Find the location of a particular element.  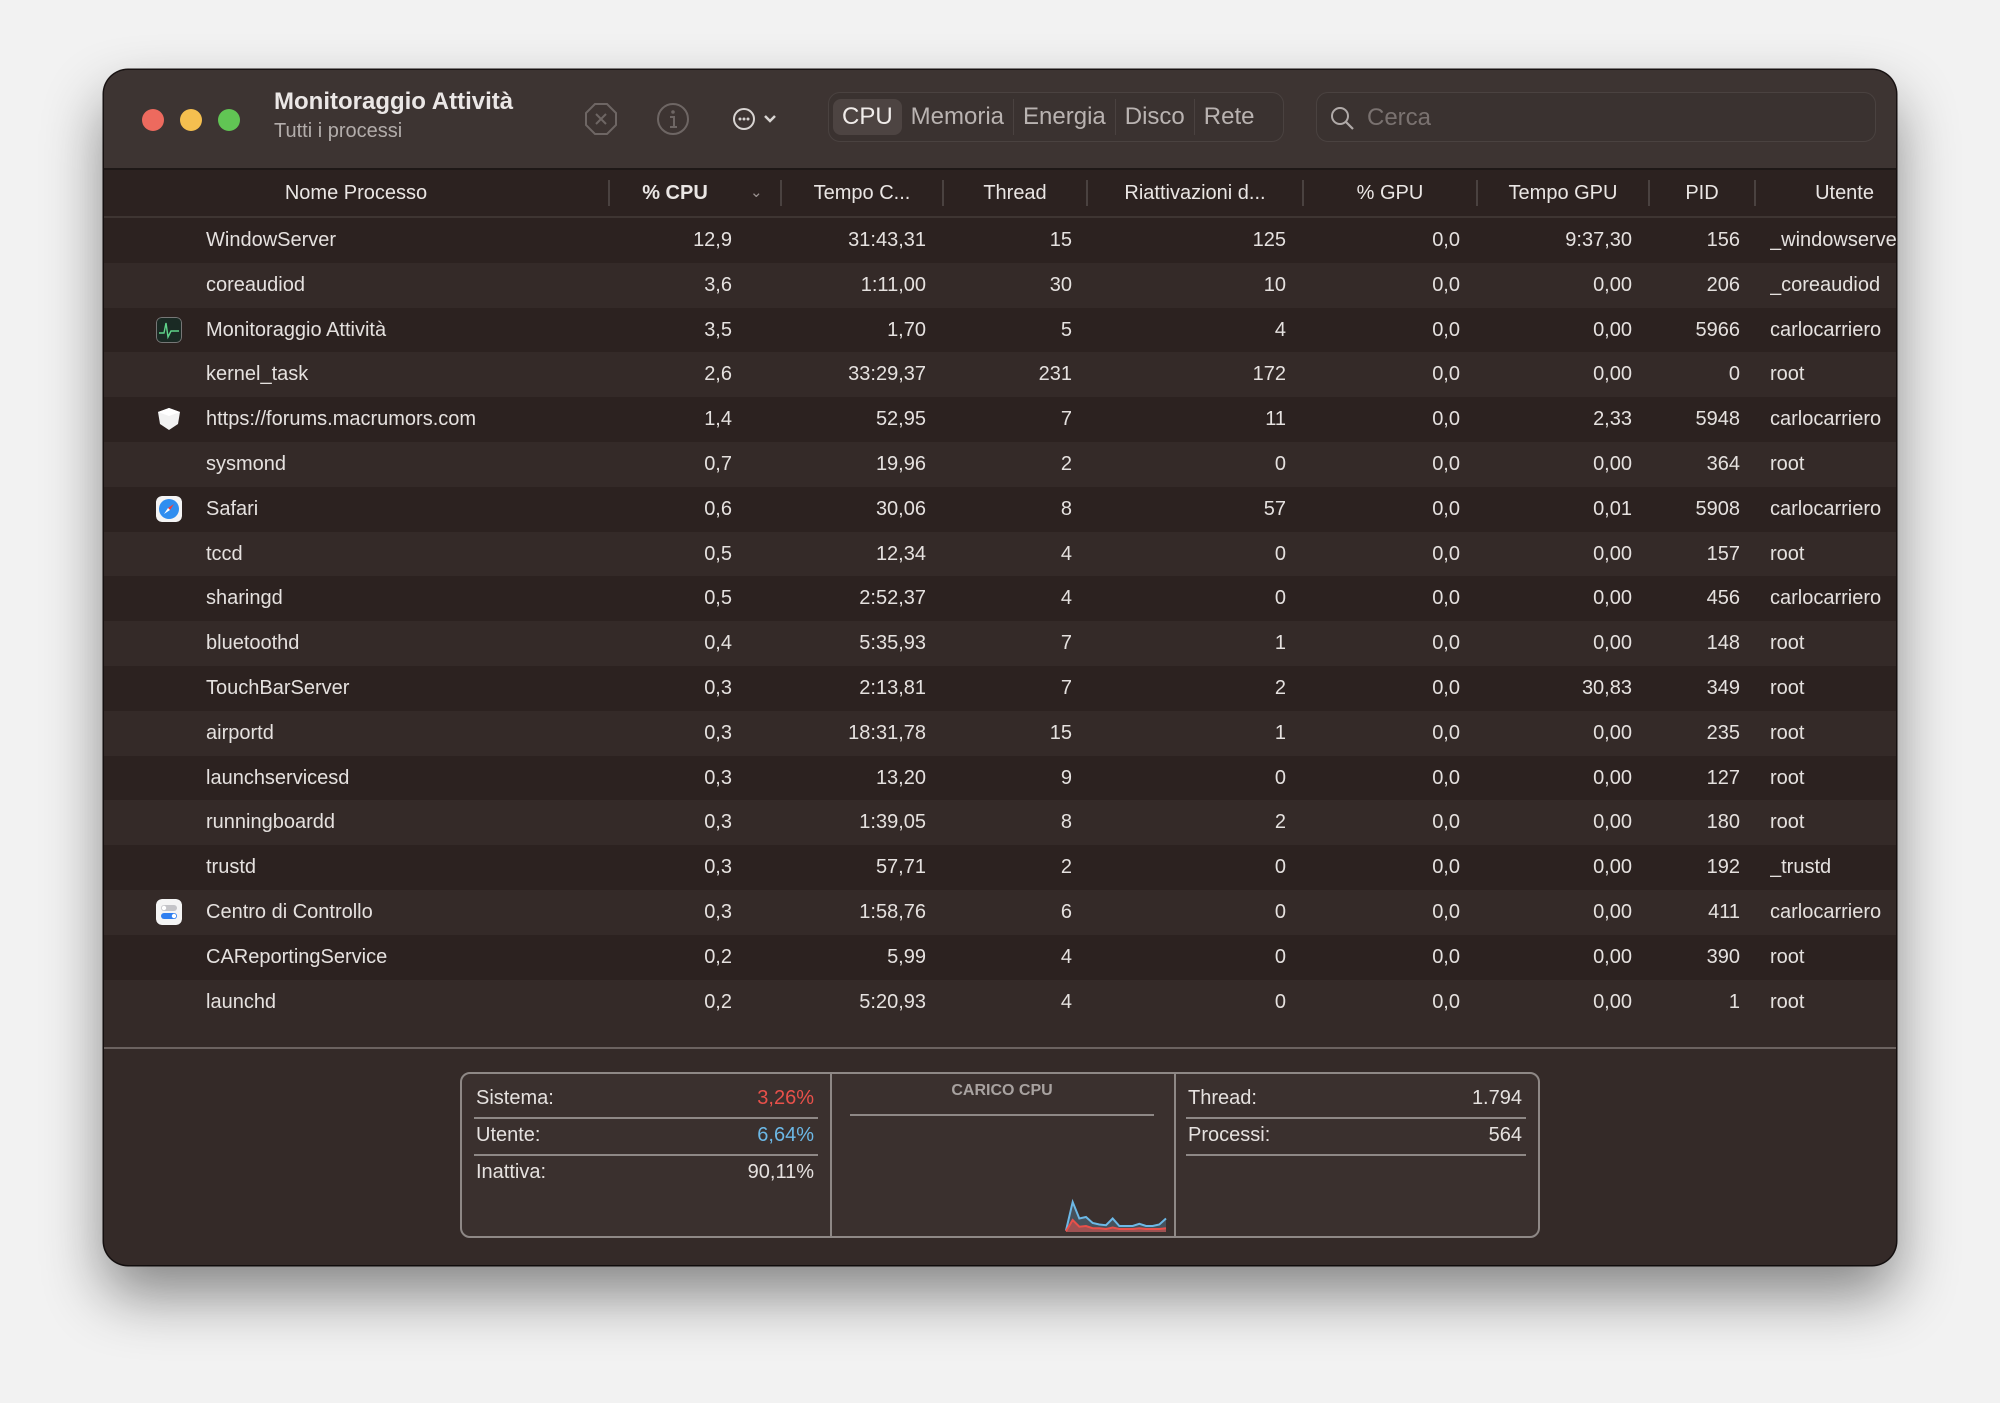

stop-process-icon is located at coordinates (601, 119).